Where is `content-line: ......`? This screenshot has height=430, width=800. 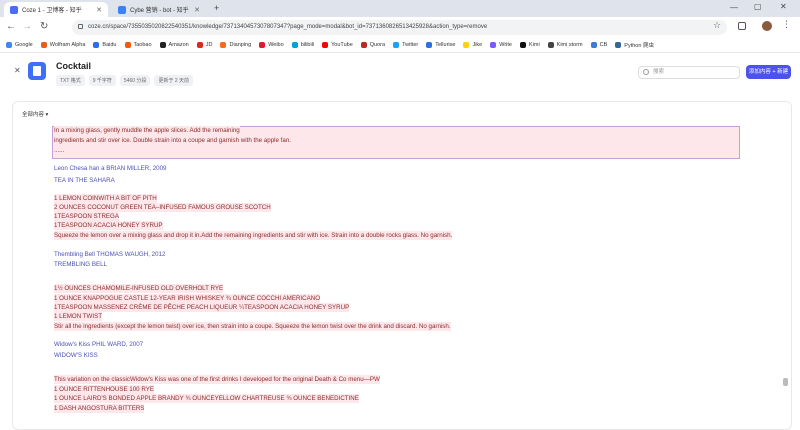
content-line: ...... is located at coordinates (59, 150).